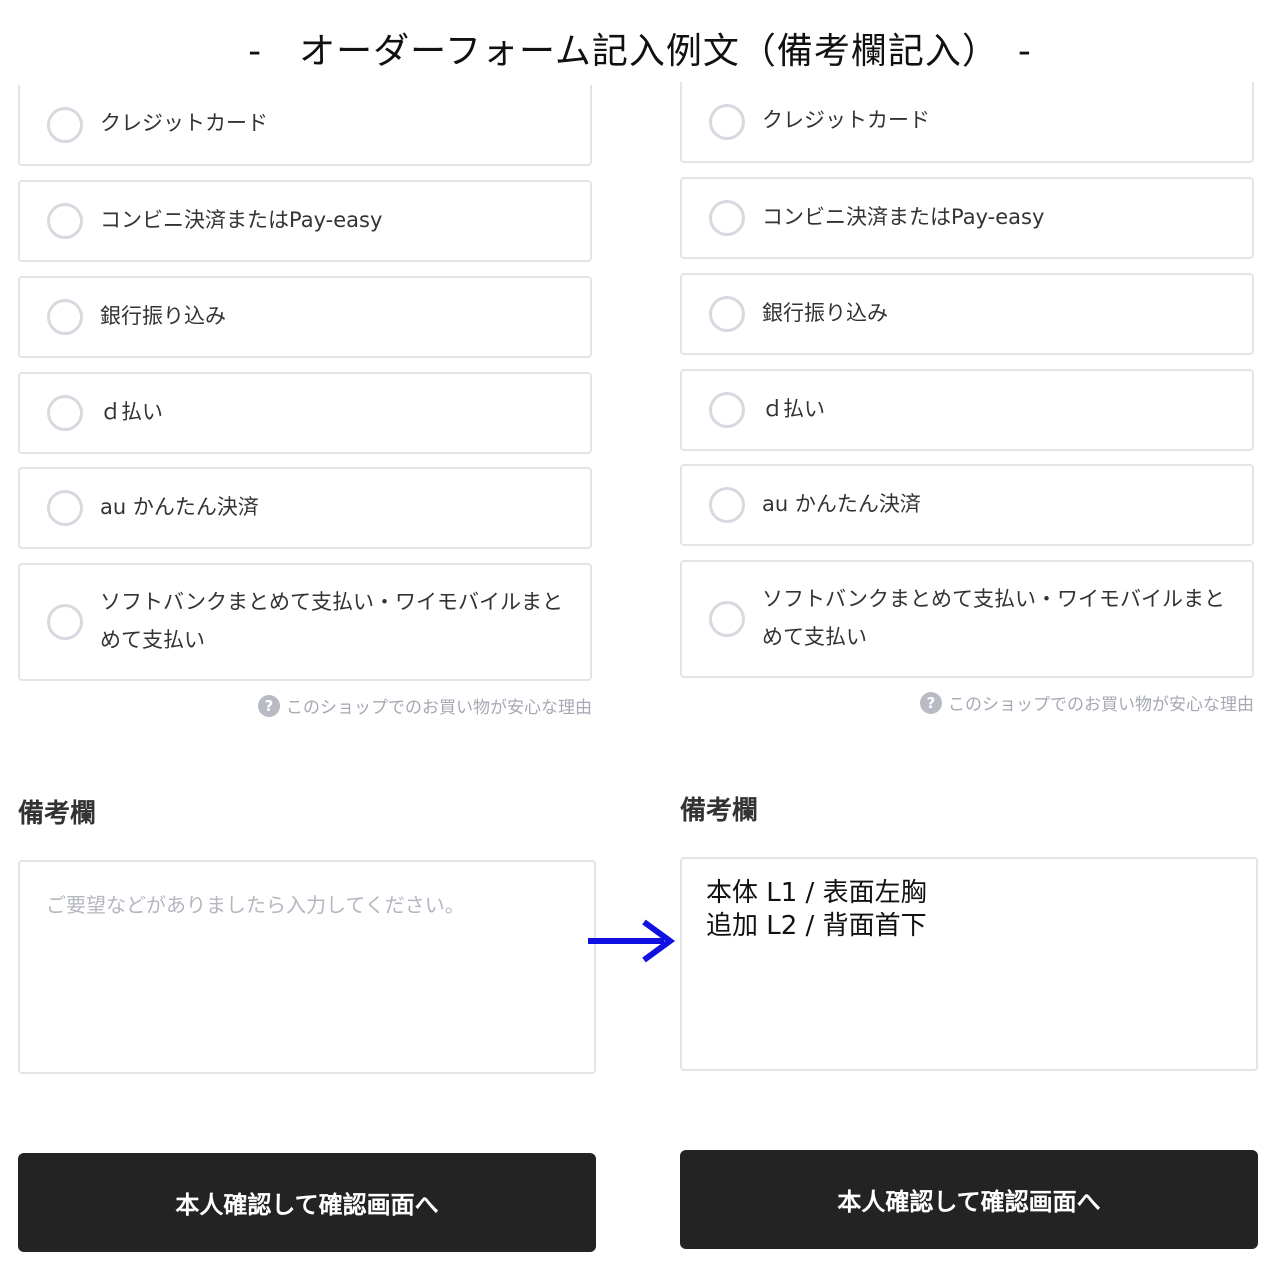  Describe the element at coordinates (969, 964) in the screenshot. I see `remarks-textarea: 本体 L1 / 表面左胸 追加 L2 / 背面首下` at that location.